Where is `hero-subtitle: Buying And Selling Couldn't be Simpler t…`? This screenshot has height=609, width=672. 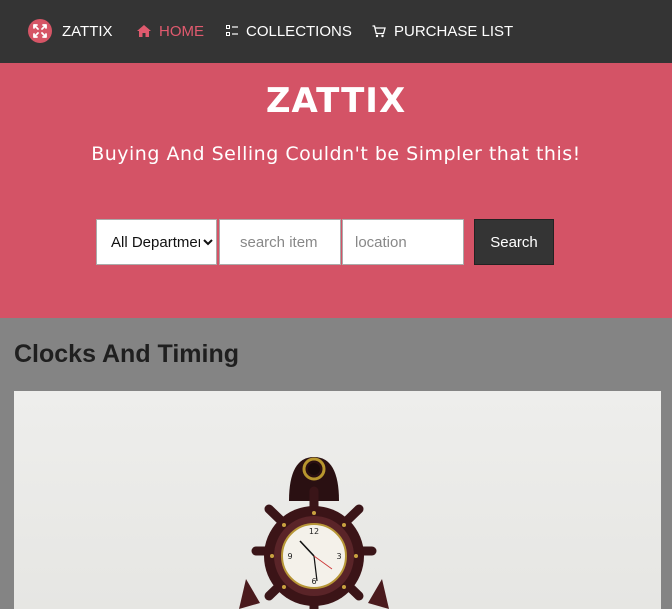
hero-subtitle: Buying And Selling Couldn't be Simpler t… is located at coordinates (336, 154).